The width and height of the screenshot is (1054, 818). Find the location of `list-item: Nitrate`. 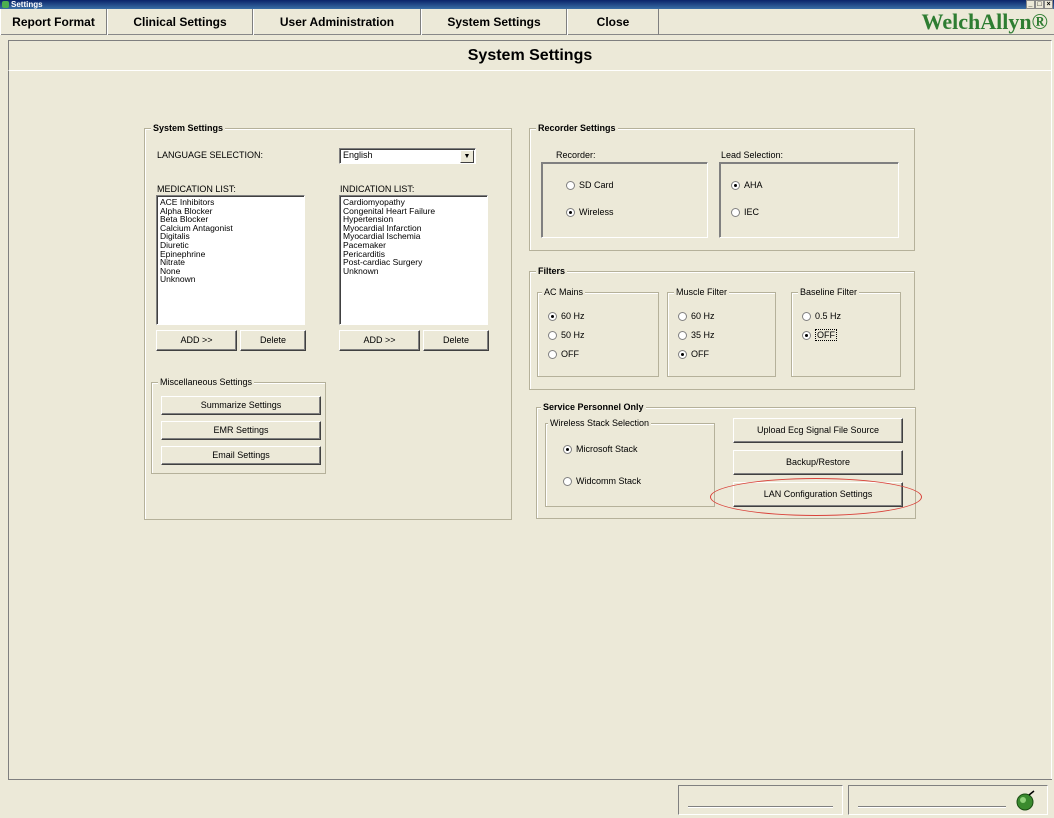

list-item: Nitrate is located at coordinates (230, 262).